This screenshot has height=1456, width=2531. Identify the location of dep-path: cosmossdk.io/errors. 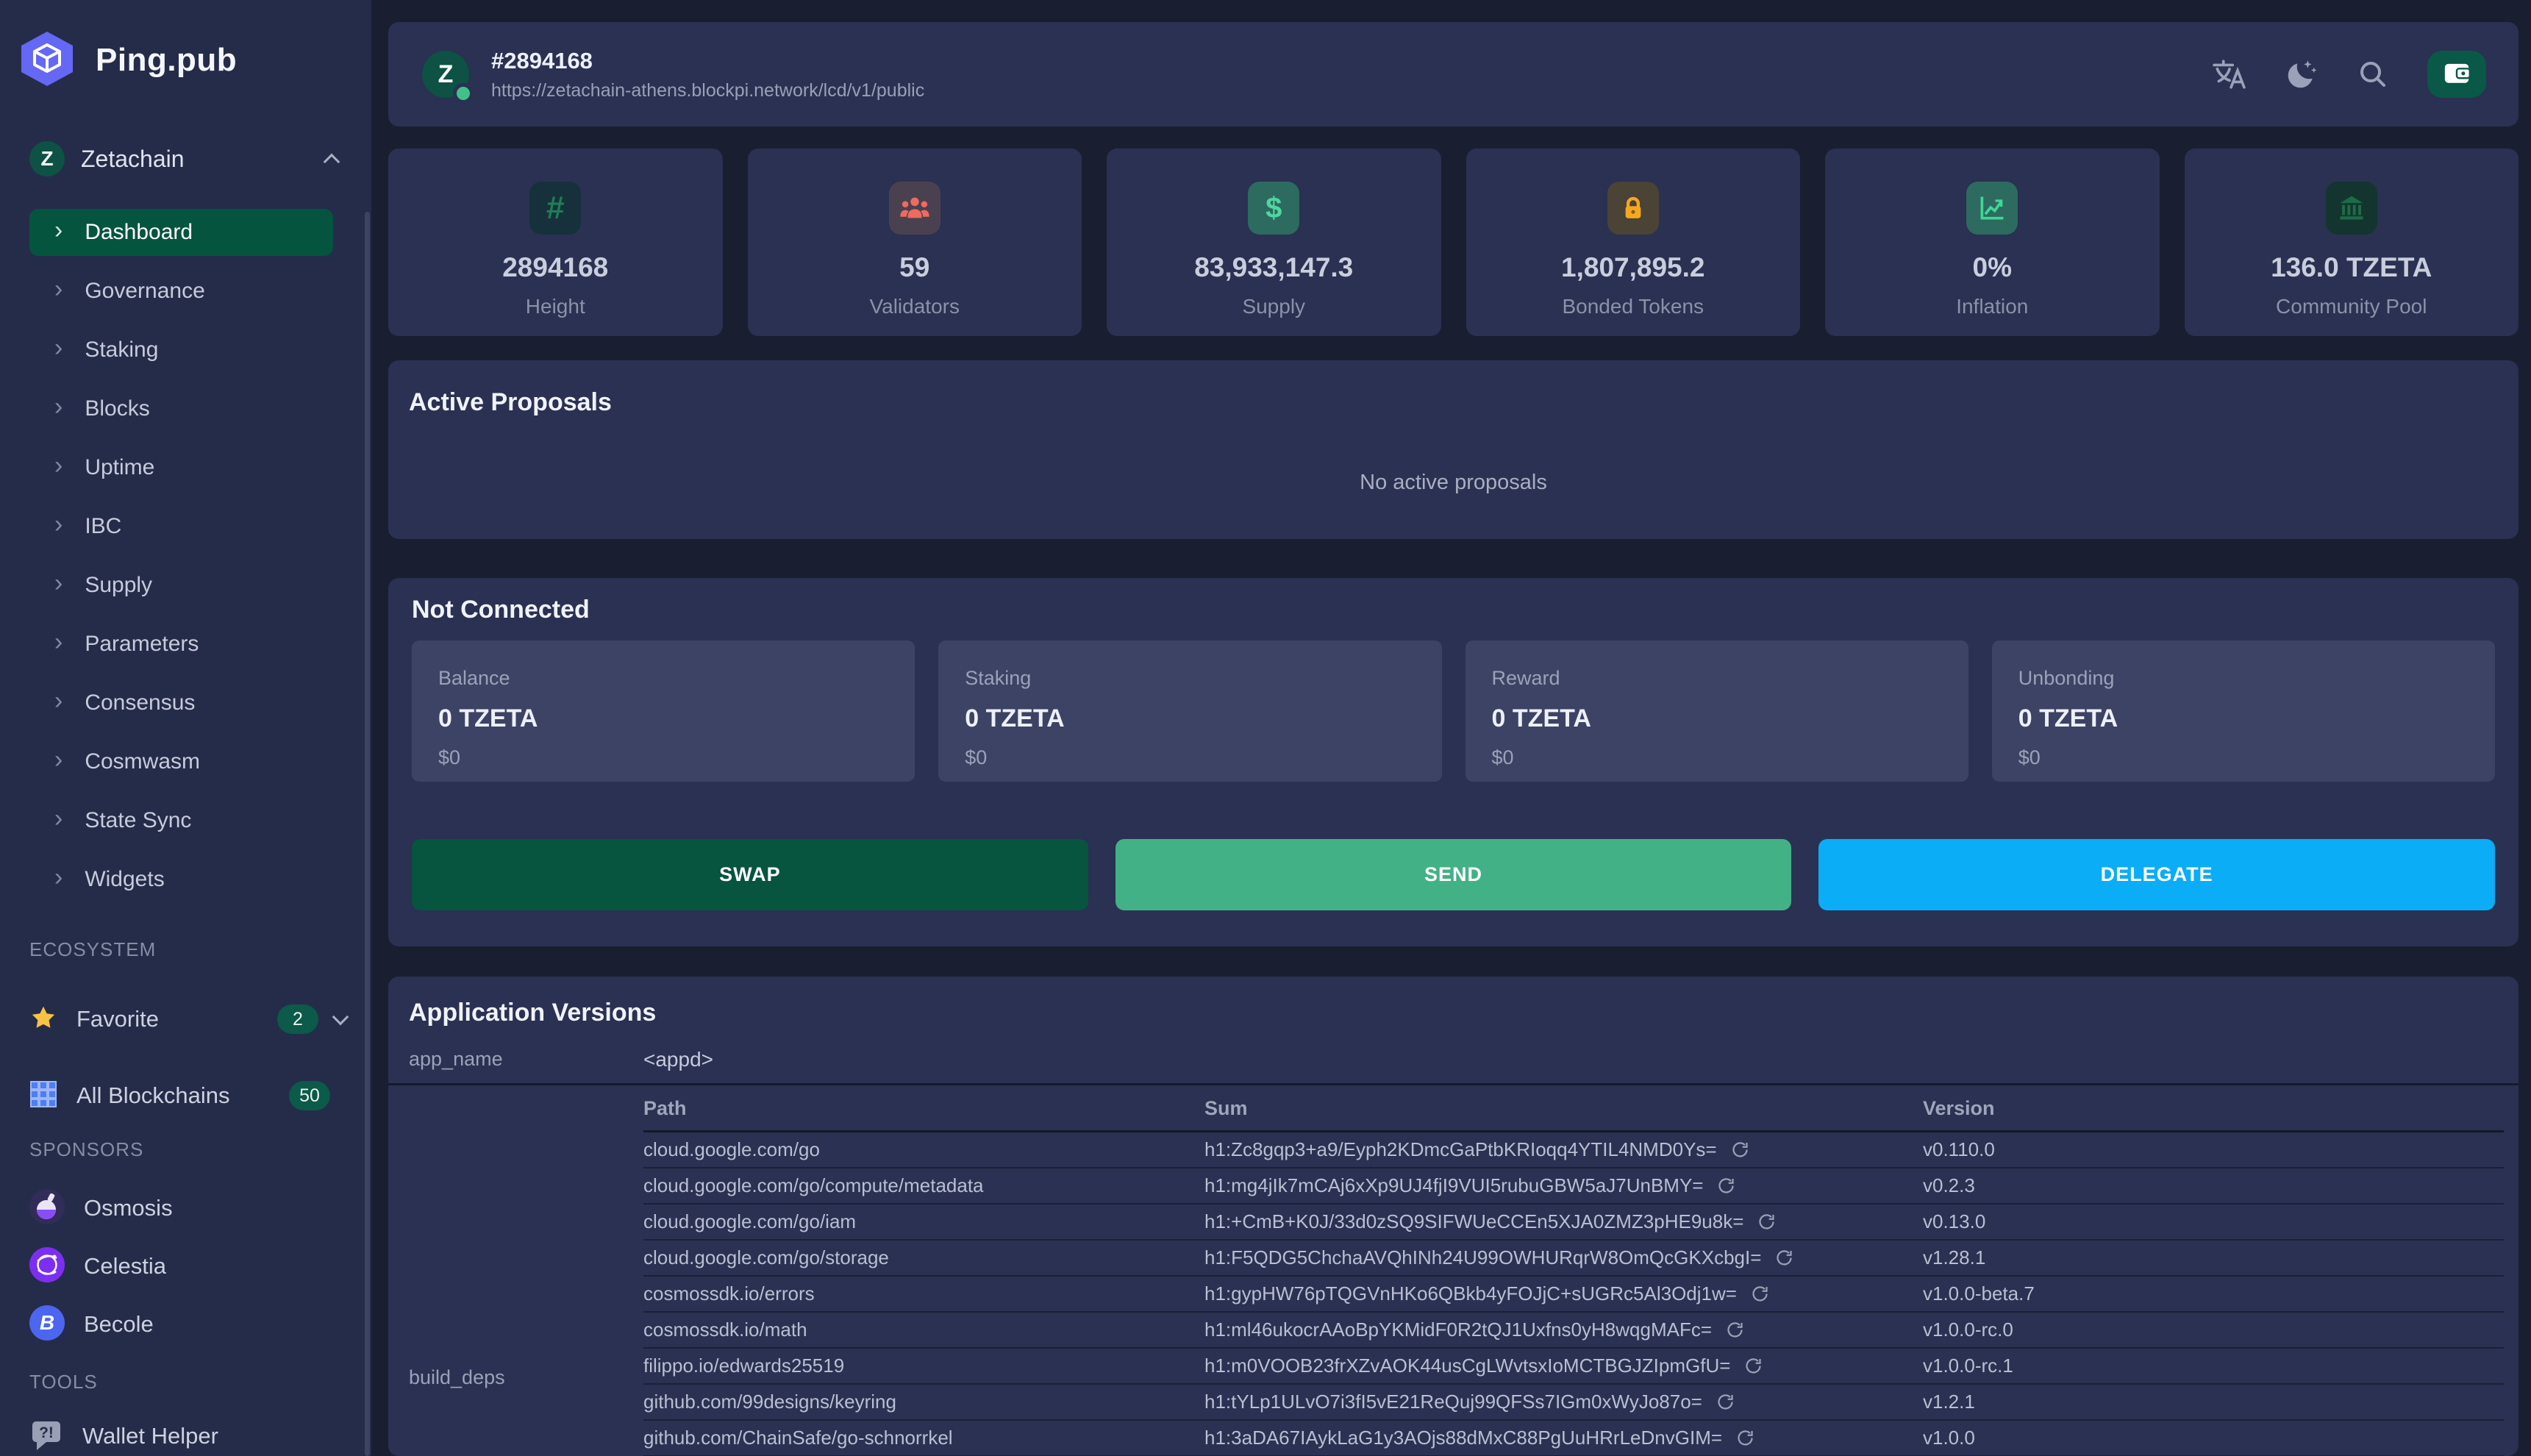
(729, 1293).